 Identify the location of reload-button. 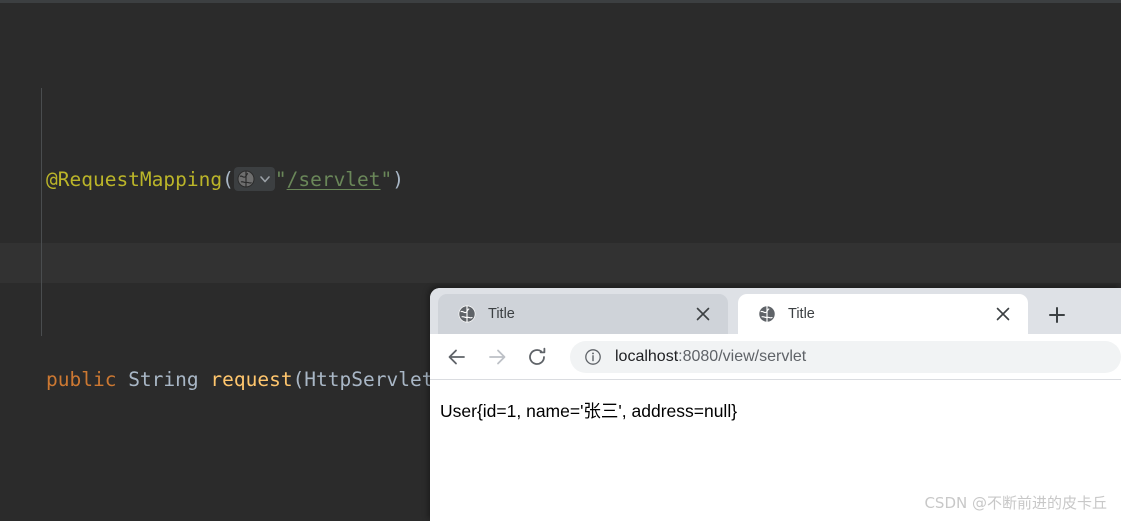
(537, 357).